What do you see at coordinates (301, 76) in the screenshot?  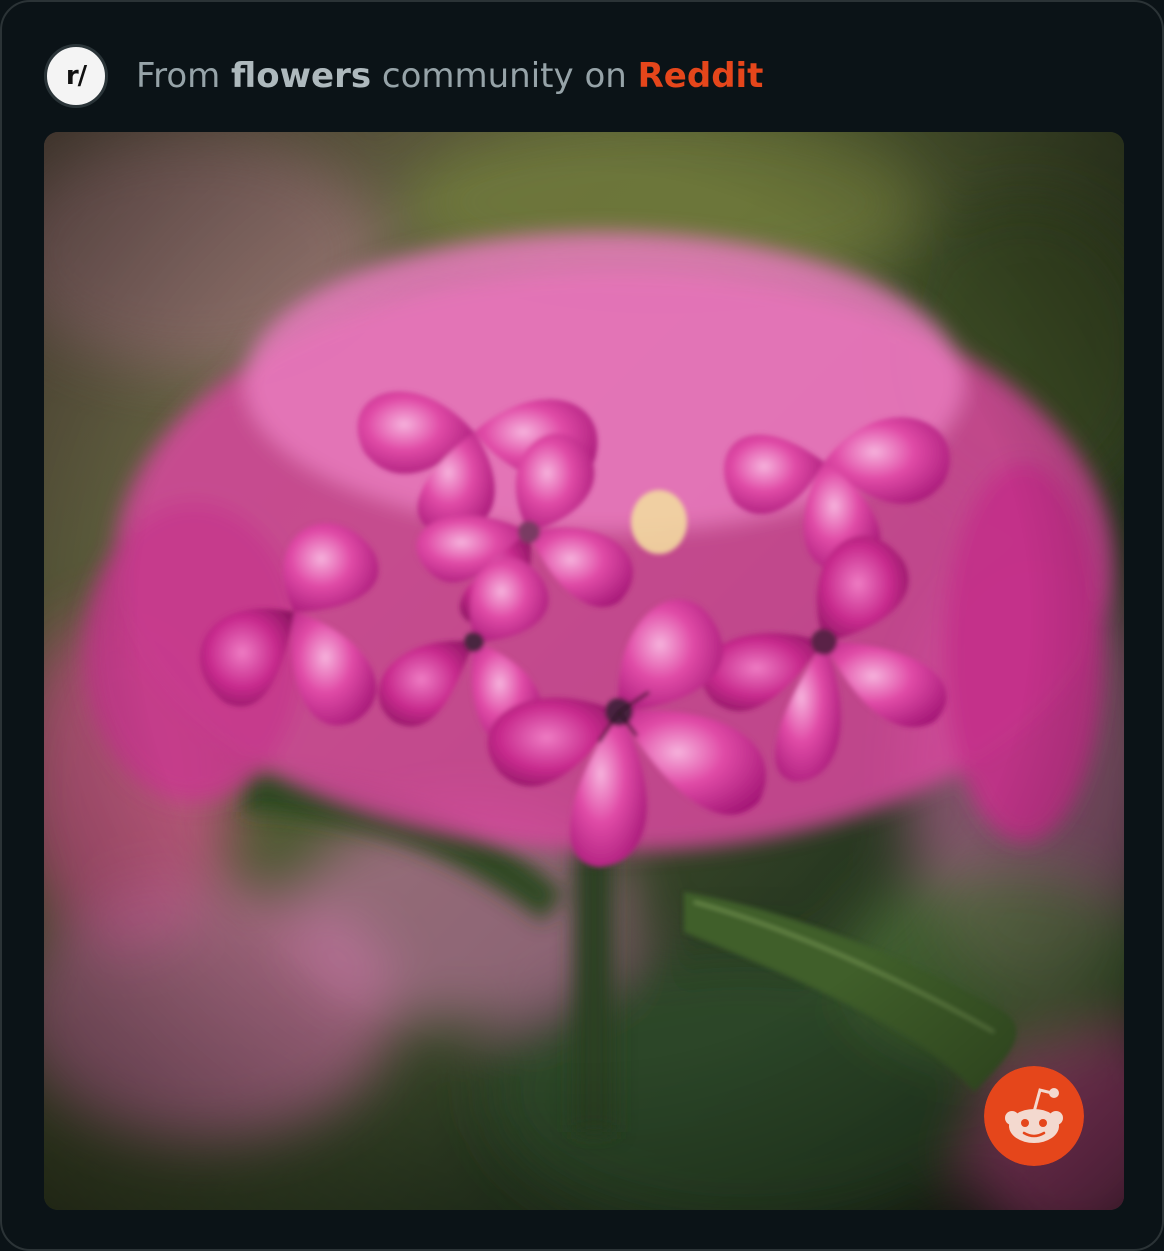 I see `community-name-link: flowers` at bounding box center [301, 76].